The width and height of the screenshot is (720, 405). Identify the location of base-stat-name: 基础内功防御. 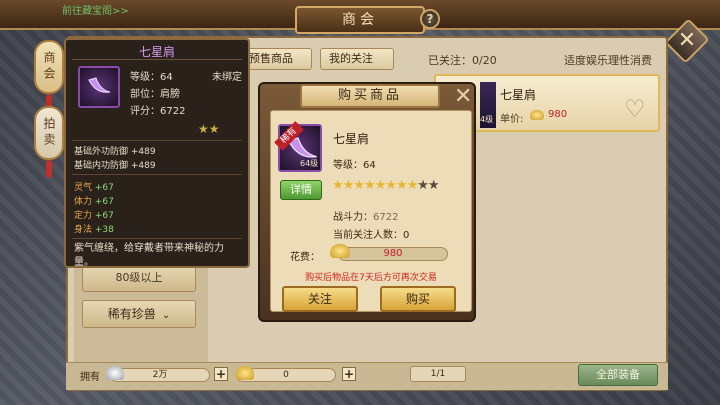
(101, 166).